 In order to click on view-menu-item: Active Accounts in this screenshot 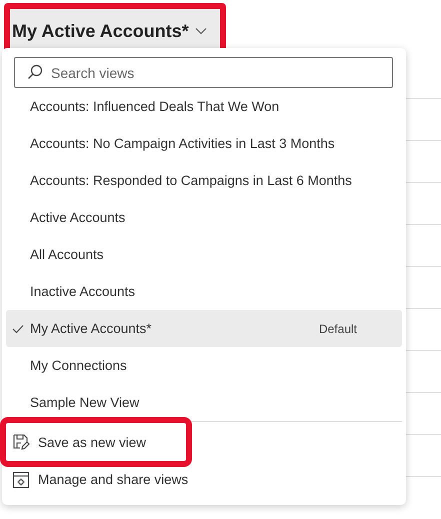, I will do `click(204, 217)`.